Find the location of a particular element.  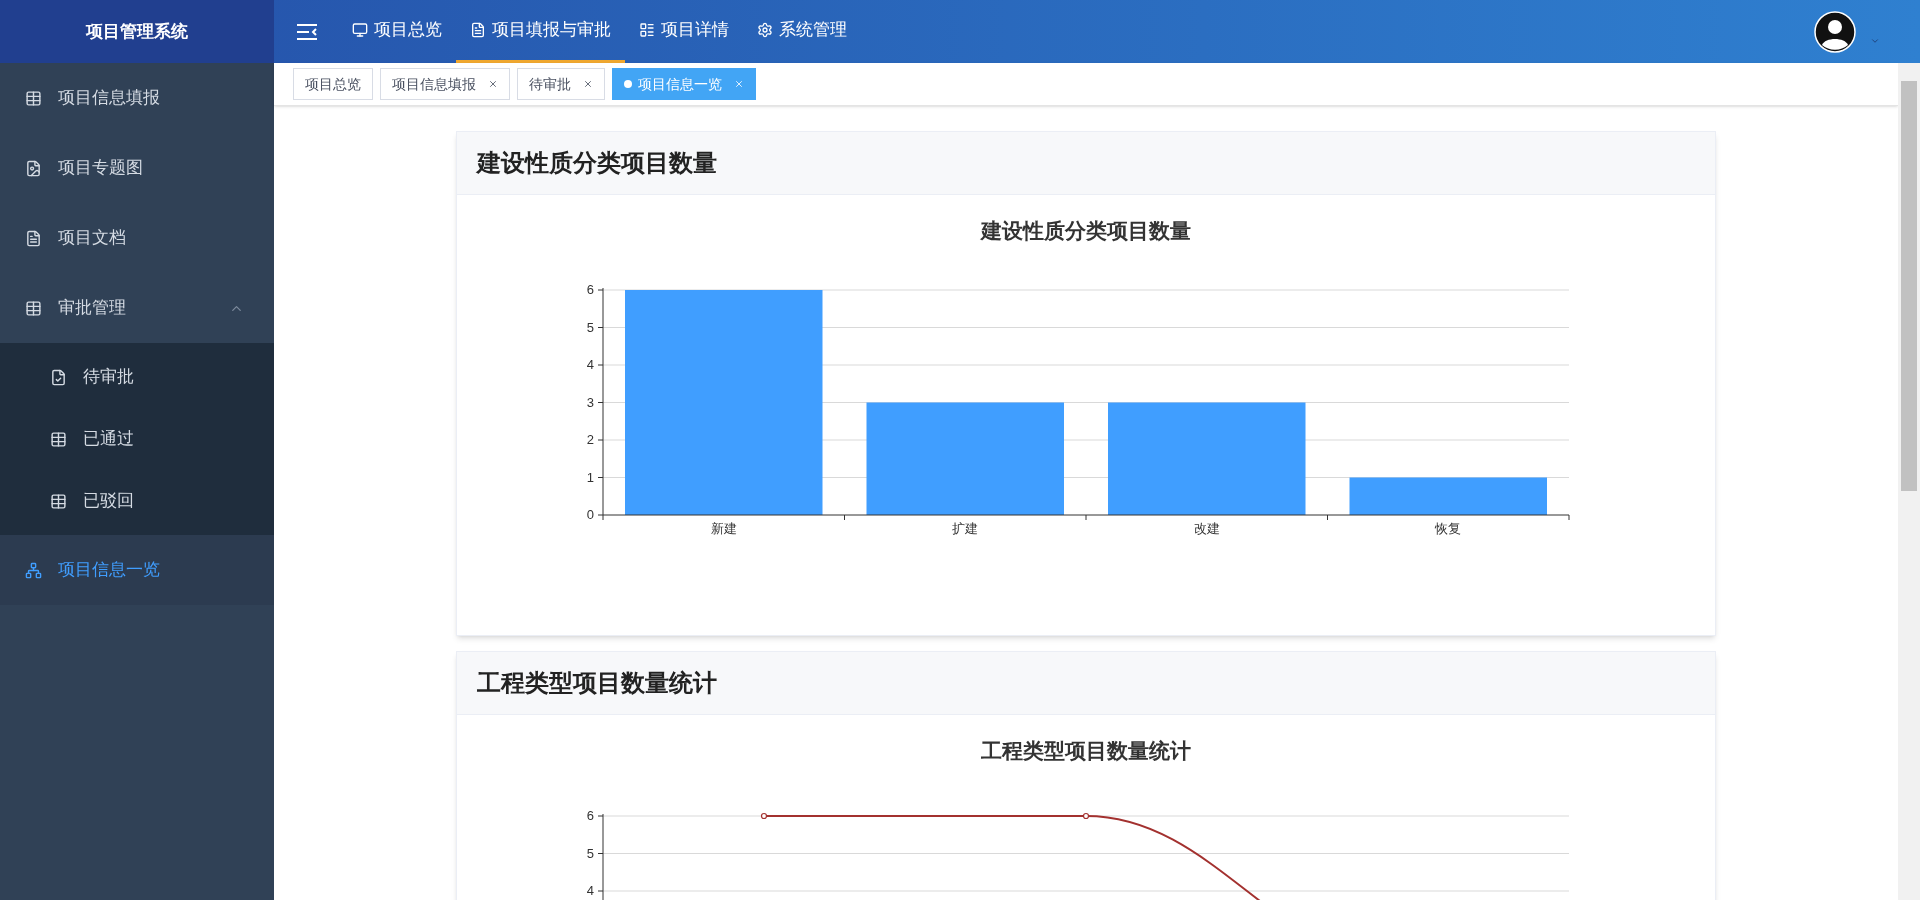

card-title: 建设性质分类项目数量 is located at coordinates (597, 163).